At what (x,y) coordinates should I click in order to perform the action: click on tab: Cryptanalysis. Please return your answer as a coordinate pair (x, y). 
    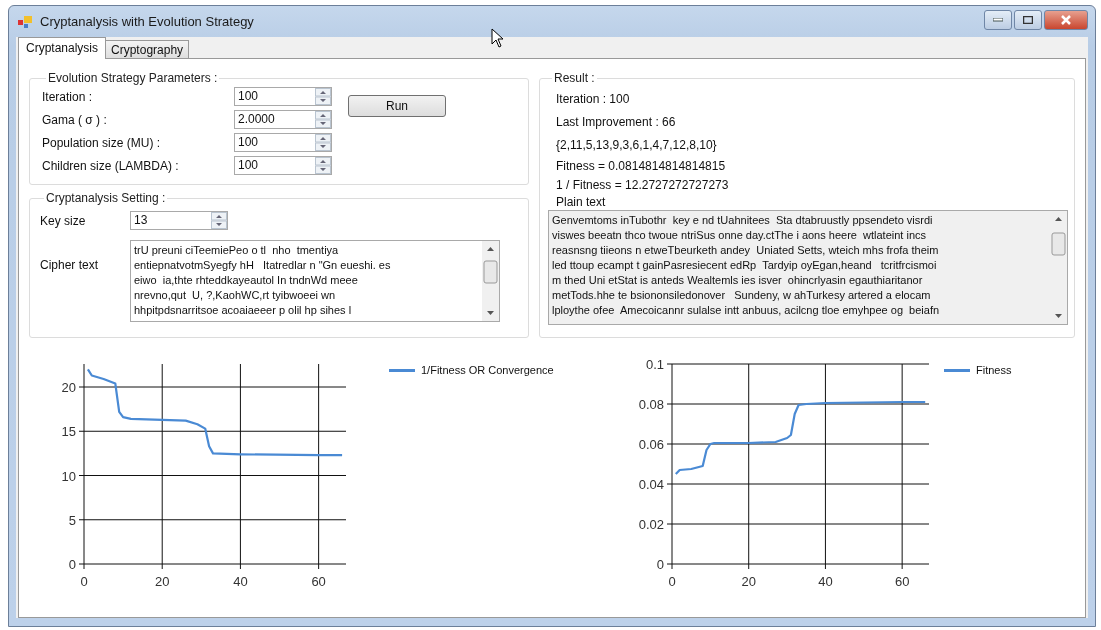
    Looking at the image, I should click on (62, 48).